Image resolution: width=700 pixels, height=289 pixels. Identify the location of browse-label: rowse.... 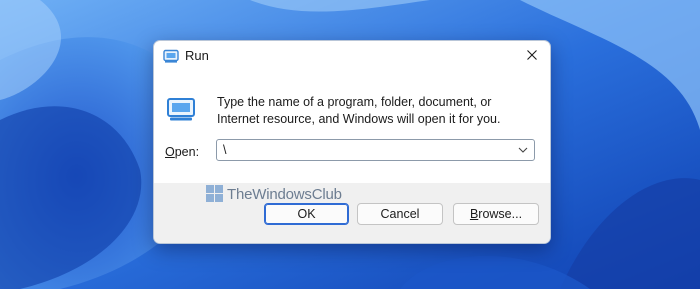
(500, 214).